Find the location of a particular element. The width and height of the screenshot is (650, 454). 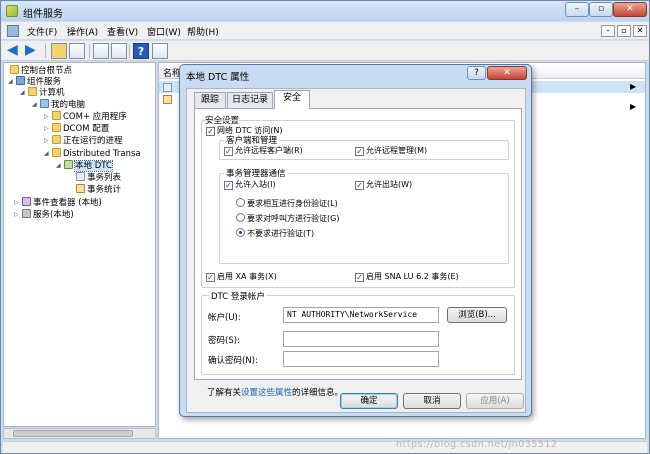

tab-logging: 日志记录 is located at coordinates (250, 100).